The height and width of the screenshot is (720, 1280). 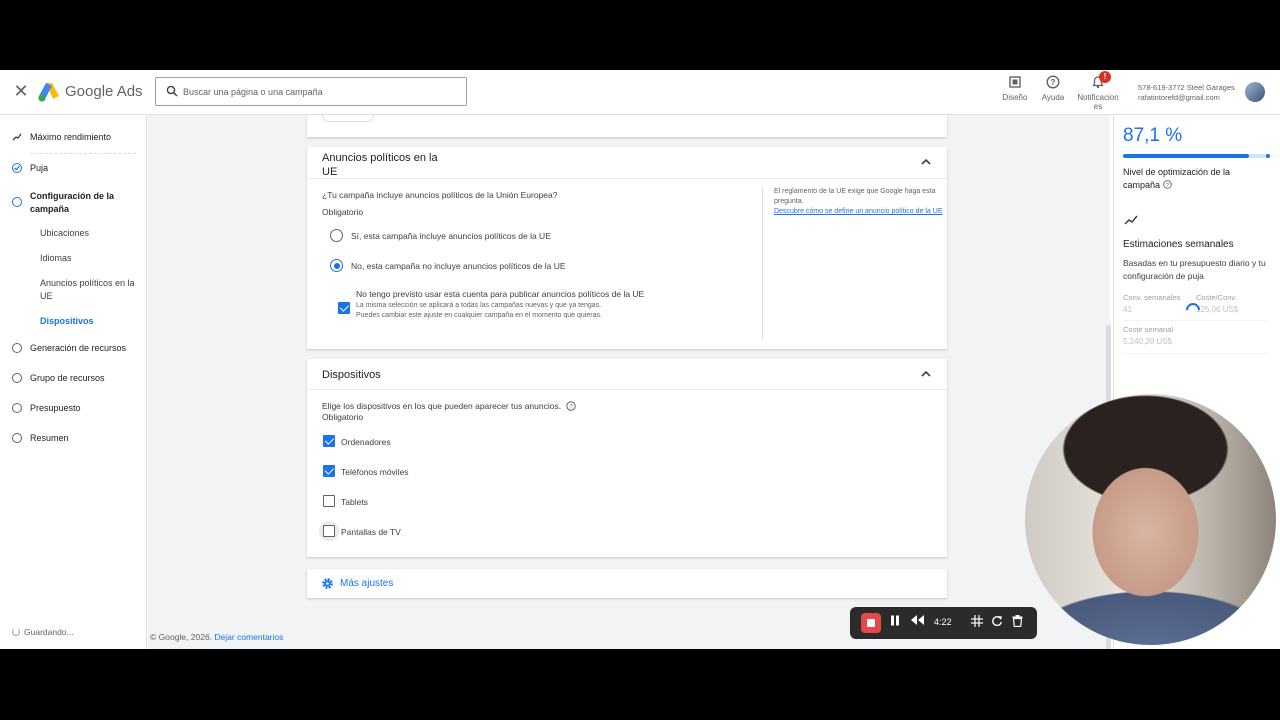 I want to click on grid-icon, so click(x=977, y=621).